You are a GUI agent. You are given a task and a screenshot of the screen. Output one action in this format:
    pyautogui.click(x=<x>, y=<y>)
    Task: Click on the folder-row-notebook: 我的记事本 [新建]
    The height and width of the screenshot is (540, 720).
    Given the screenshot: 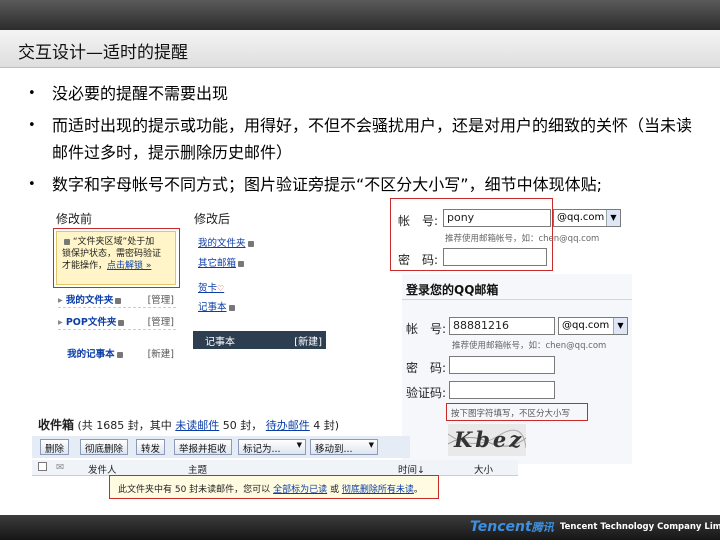 What is the action you would take?
    pyautogui.click(x=117, y=354)
    